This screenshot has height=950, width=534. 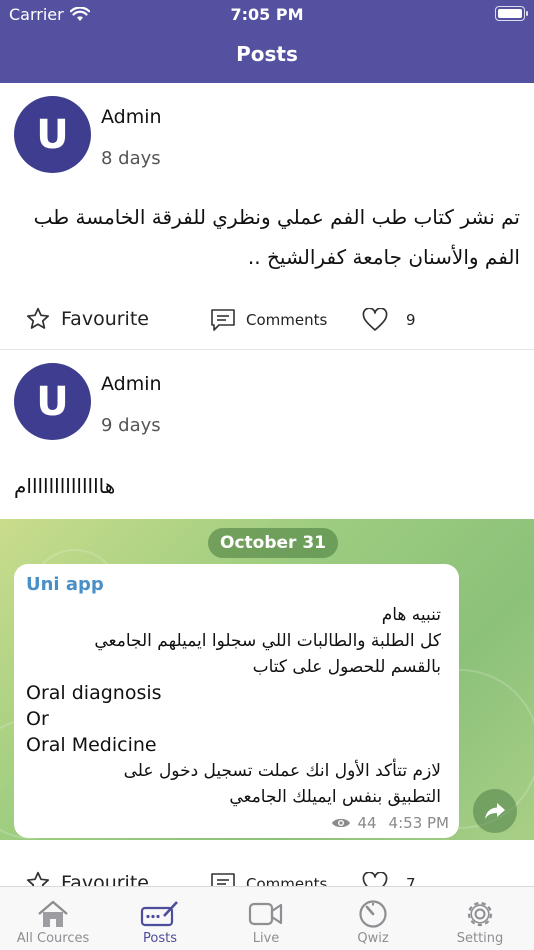 I want to click on view-count: 44, so click(x=367, y=823).